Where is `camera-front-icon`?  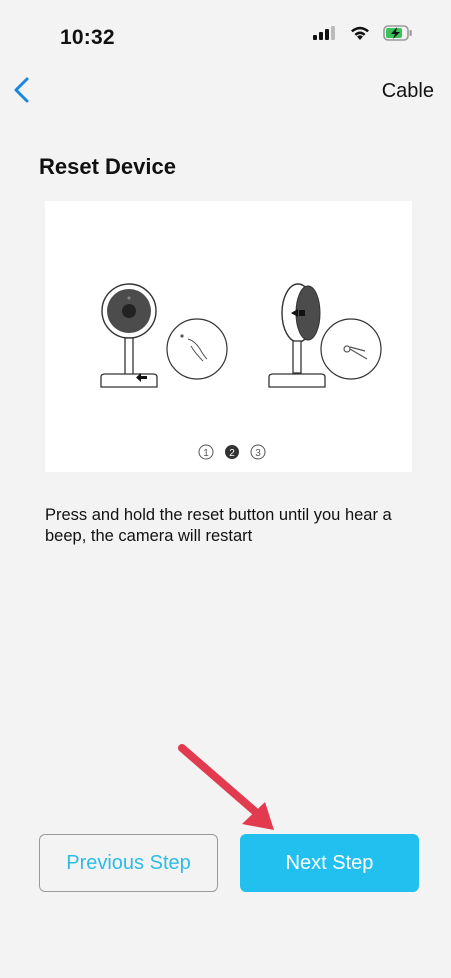
camera-front-icon is located at coordinates (129, 335).